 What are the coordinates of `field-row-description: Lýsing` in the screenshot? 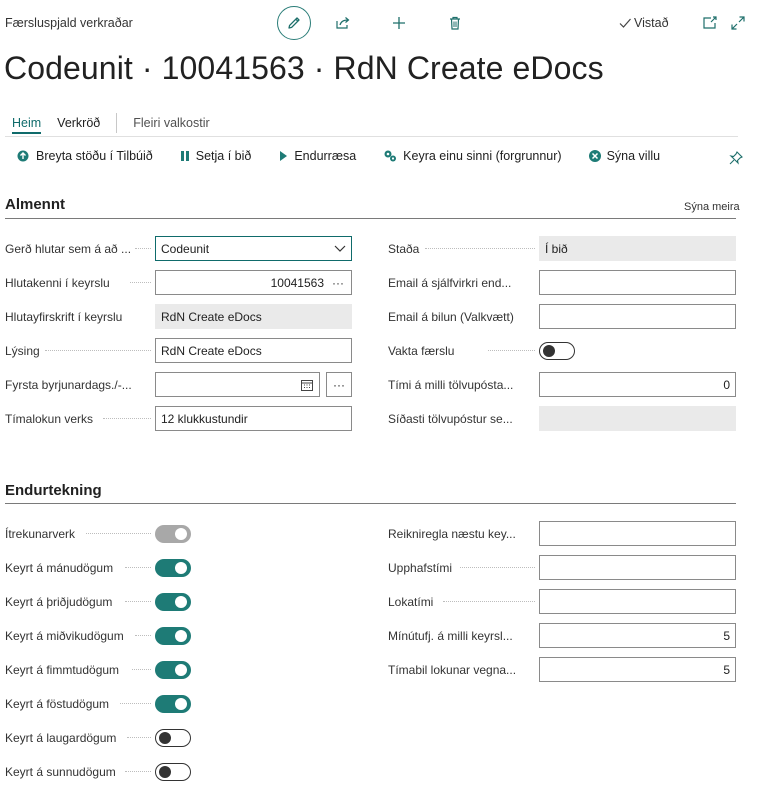 It's located at (22, 350).